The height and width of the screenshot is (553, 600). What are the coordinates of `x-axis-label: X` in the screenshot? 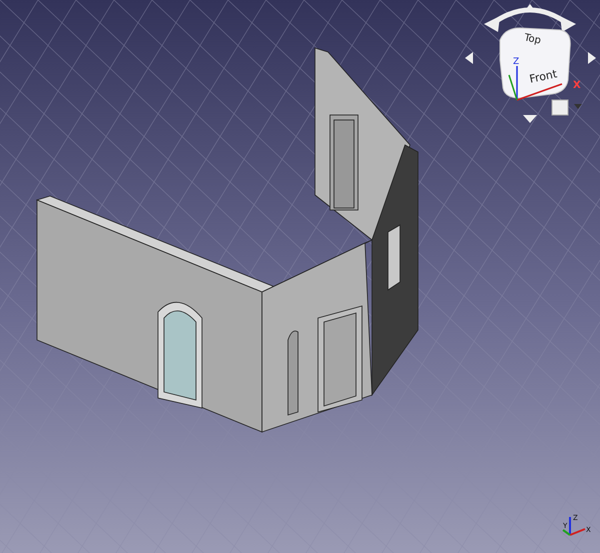 It's located at (577, 85).